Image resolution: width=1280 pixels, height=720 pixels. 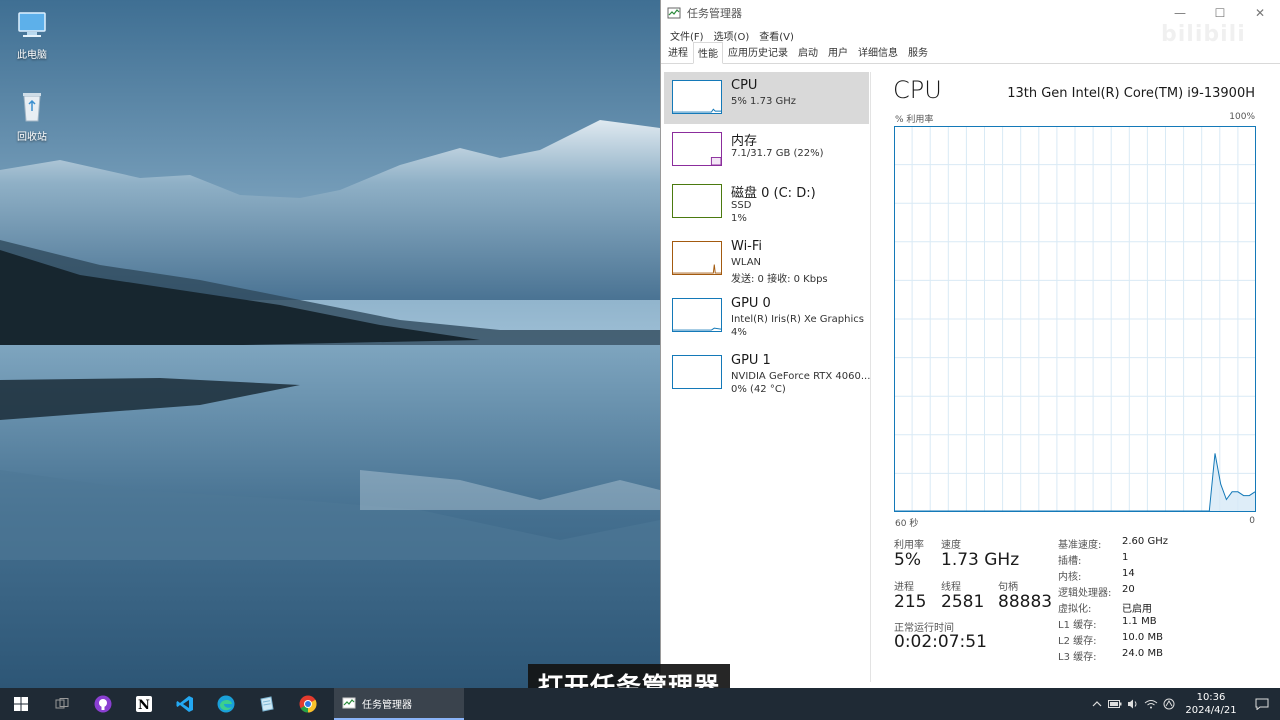 I want to click on resource-item-memory: 内存 7.1/31.7 GB (22%), so click(x=766, y=150).